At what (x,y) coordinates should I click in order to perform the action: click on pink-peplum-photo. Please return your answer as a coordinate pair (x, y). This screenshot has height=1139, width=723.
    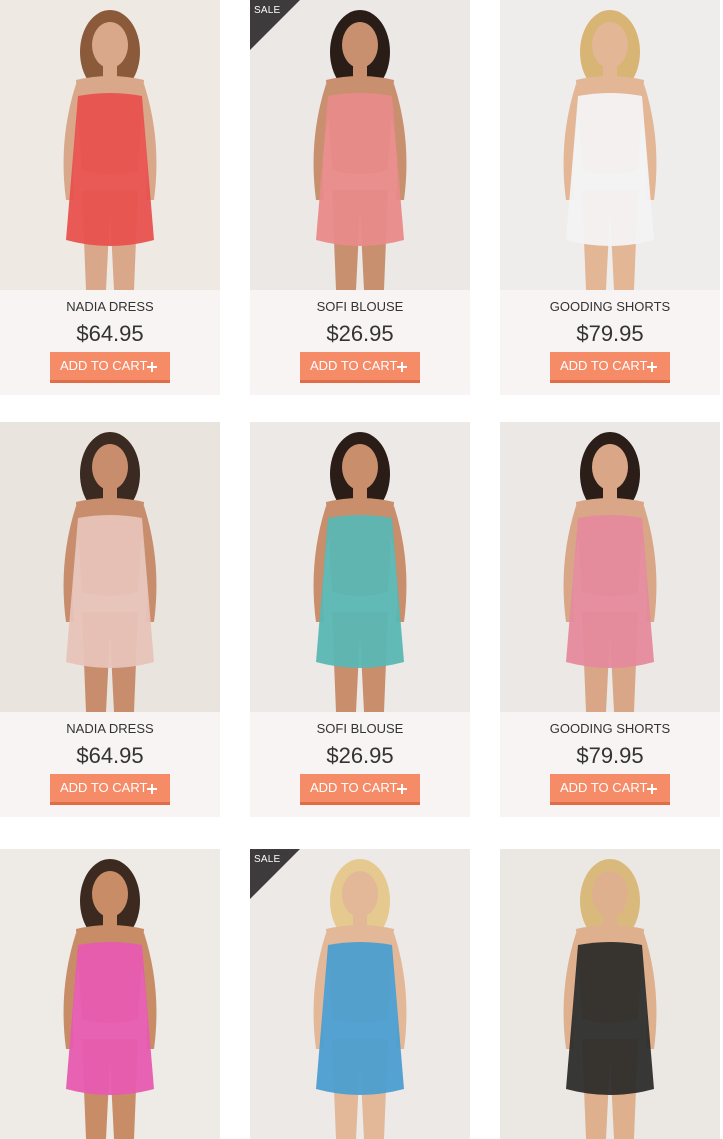
    Looking at the image, I should click on (610, 567).